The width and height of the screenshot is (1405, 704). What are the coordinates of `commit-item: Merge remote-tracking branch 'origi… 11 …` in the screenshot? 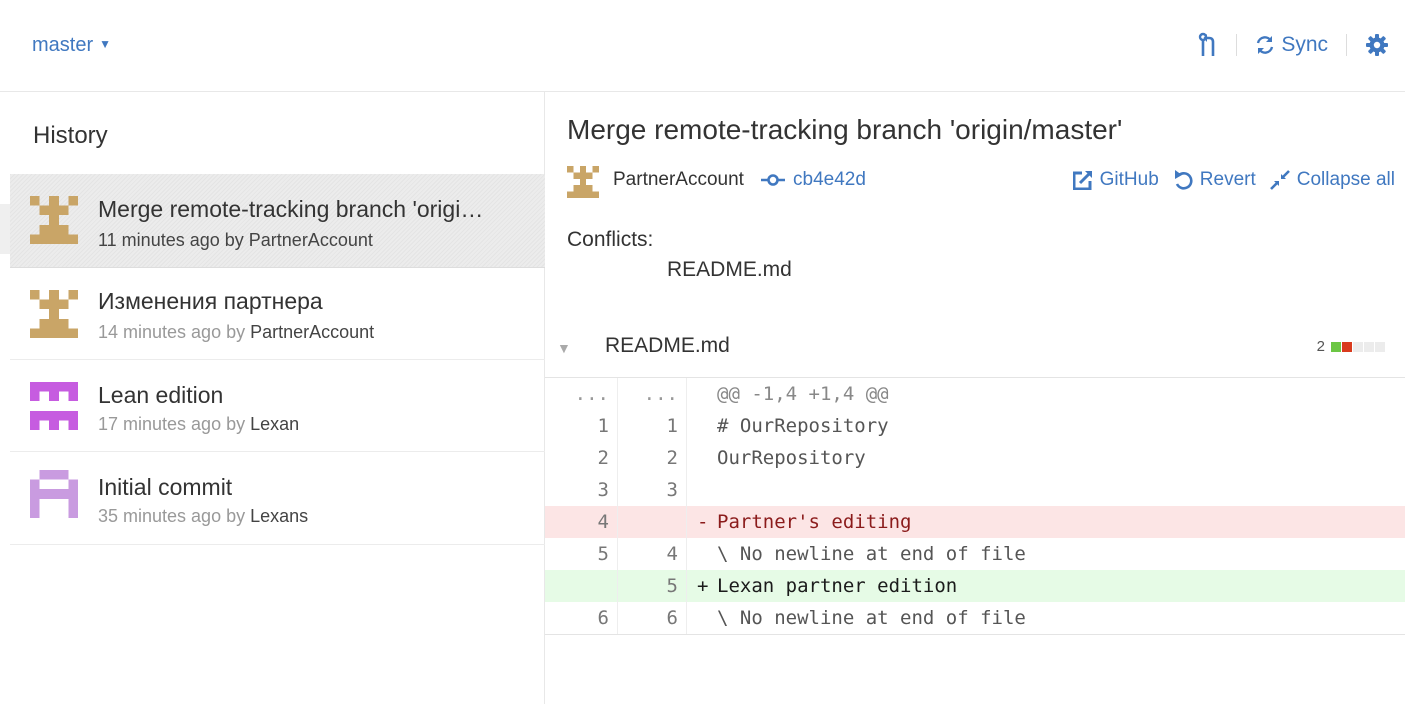 It's located at (277, 221).